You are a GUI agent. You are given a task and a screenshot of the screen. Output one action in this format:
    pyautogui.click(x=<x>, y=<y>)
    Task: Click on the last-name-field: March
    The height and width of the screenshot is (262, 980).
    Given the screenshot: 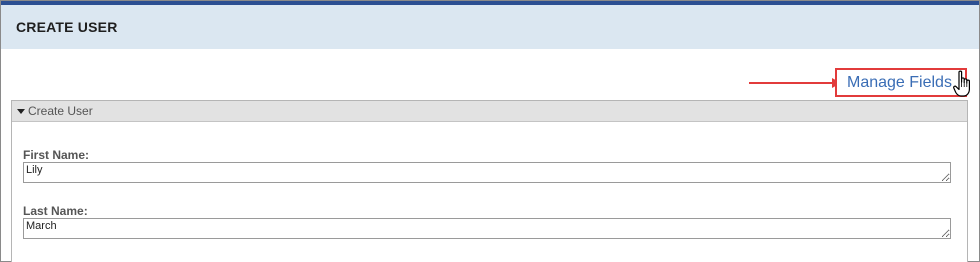 What is the action you would take?
    pyautogui.click(x=487, y=228)
    